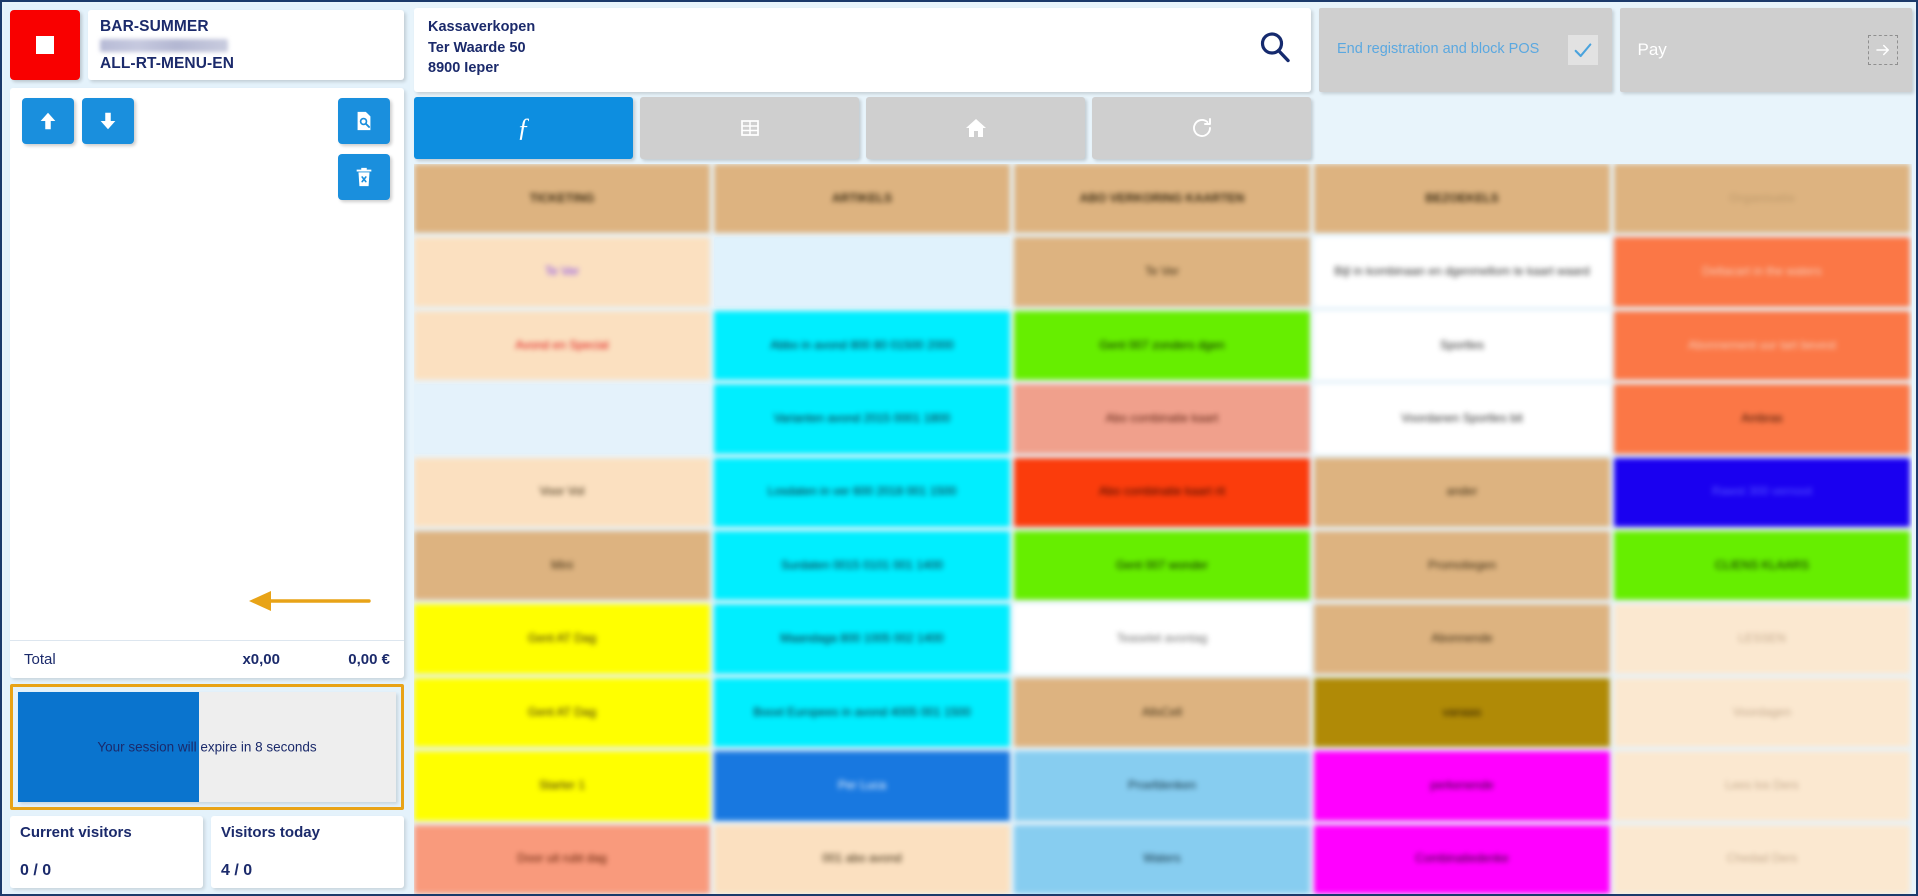  I want to click on stop-button, so click(45, 45).